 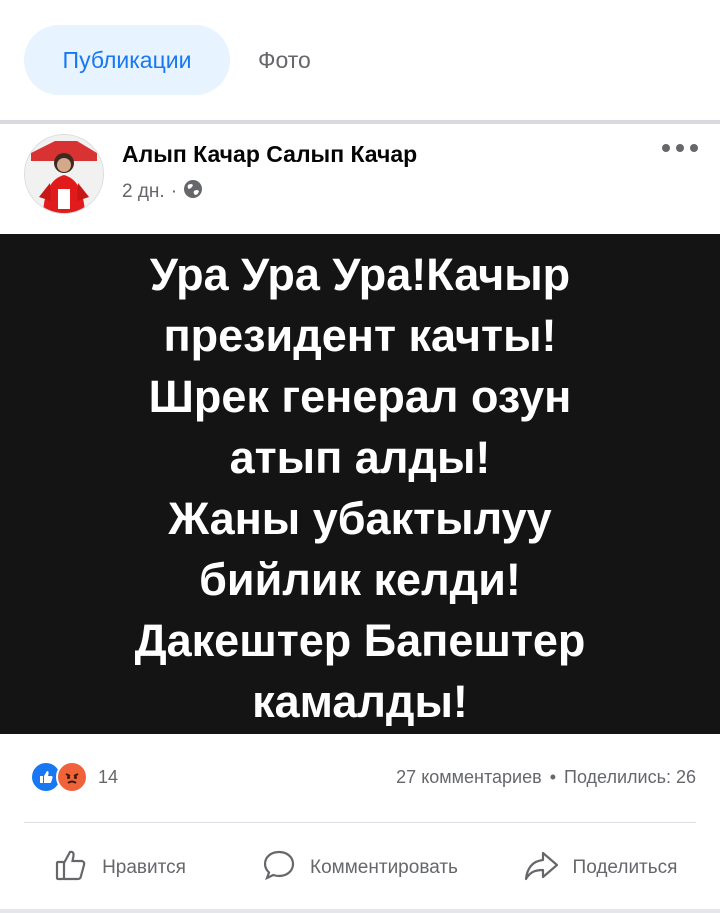 I want to click on post-time: 2 дн., so click(x=143, y=192).